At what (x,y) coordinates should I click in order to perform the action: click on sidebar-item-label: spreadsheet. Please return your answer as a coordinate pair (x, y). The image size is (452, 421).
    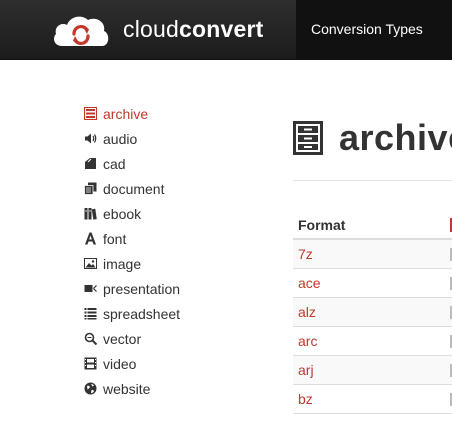
    Looking at the image, I should click on (142, 313).